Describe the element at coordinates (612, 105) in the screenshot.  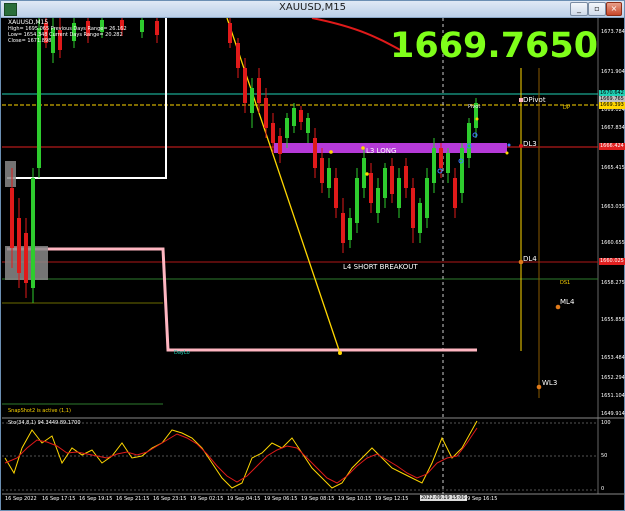
I see `price-tag-dp: 1669.393` at that location.